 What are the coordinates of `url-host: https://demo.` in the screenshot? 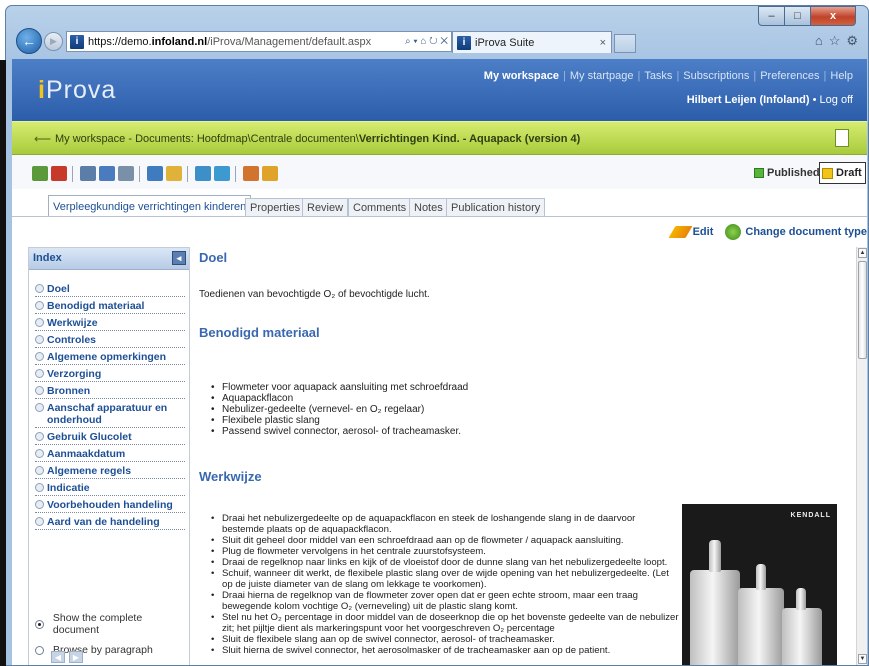 It's located at (120, 41).